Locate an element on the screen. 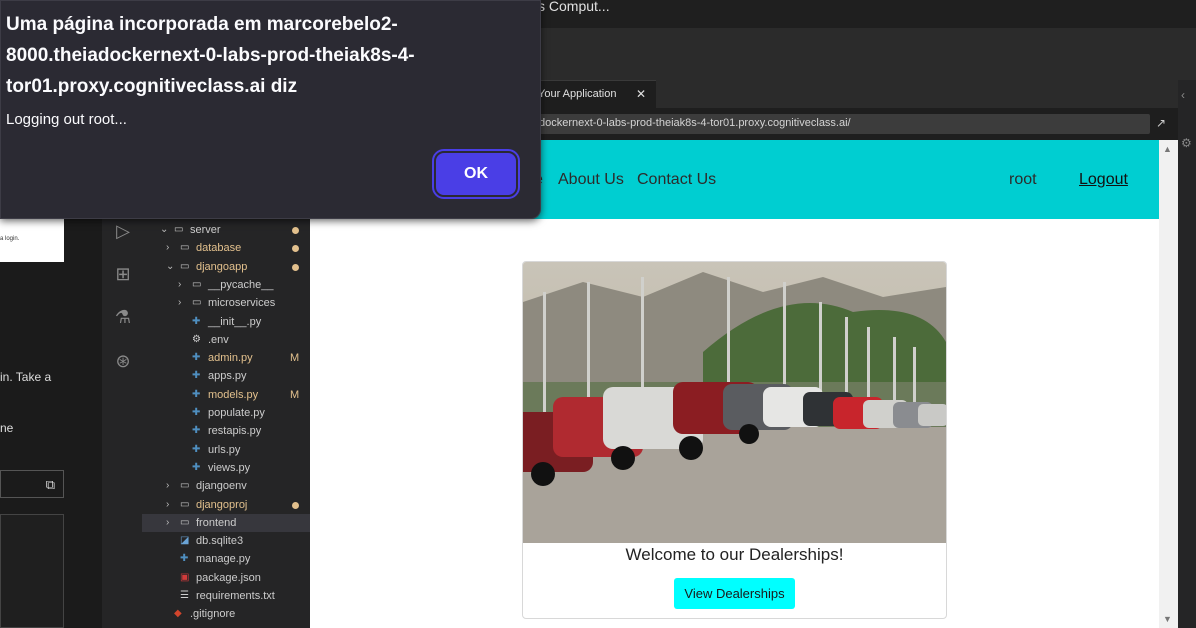 The width and height of the screenshot is (1196, 628). explorer-item-label: restapis.py is located at coordinates (235, 431).